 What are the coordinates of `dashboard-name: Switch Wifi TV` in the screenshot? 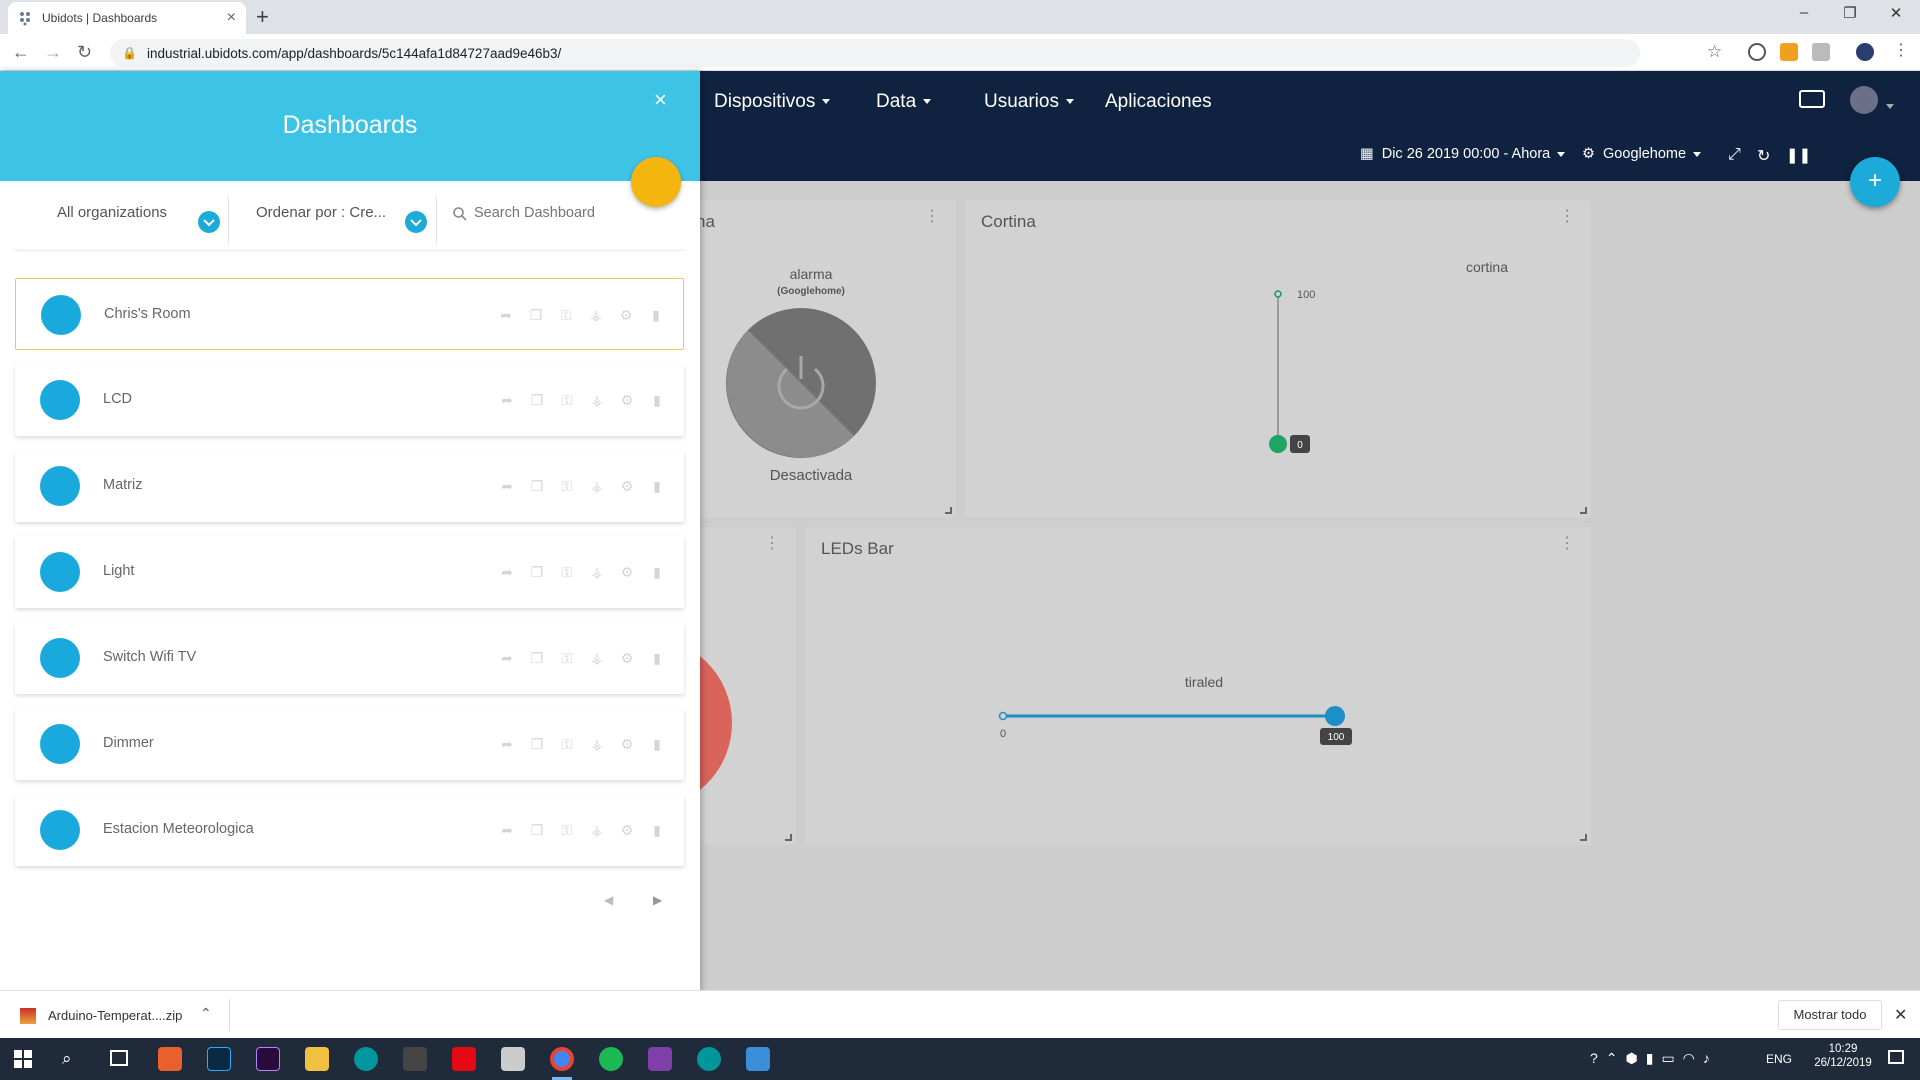 It's located at (149, 657).